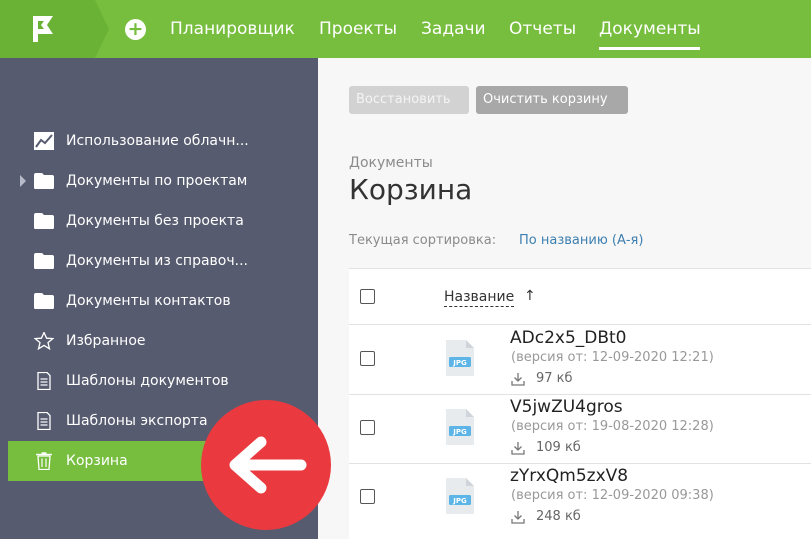  Describe the element at coordinates (391, 163) in the screenshot. I see `breadcrumb: Документы` at that location.